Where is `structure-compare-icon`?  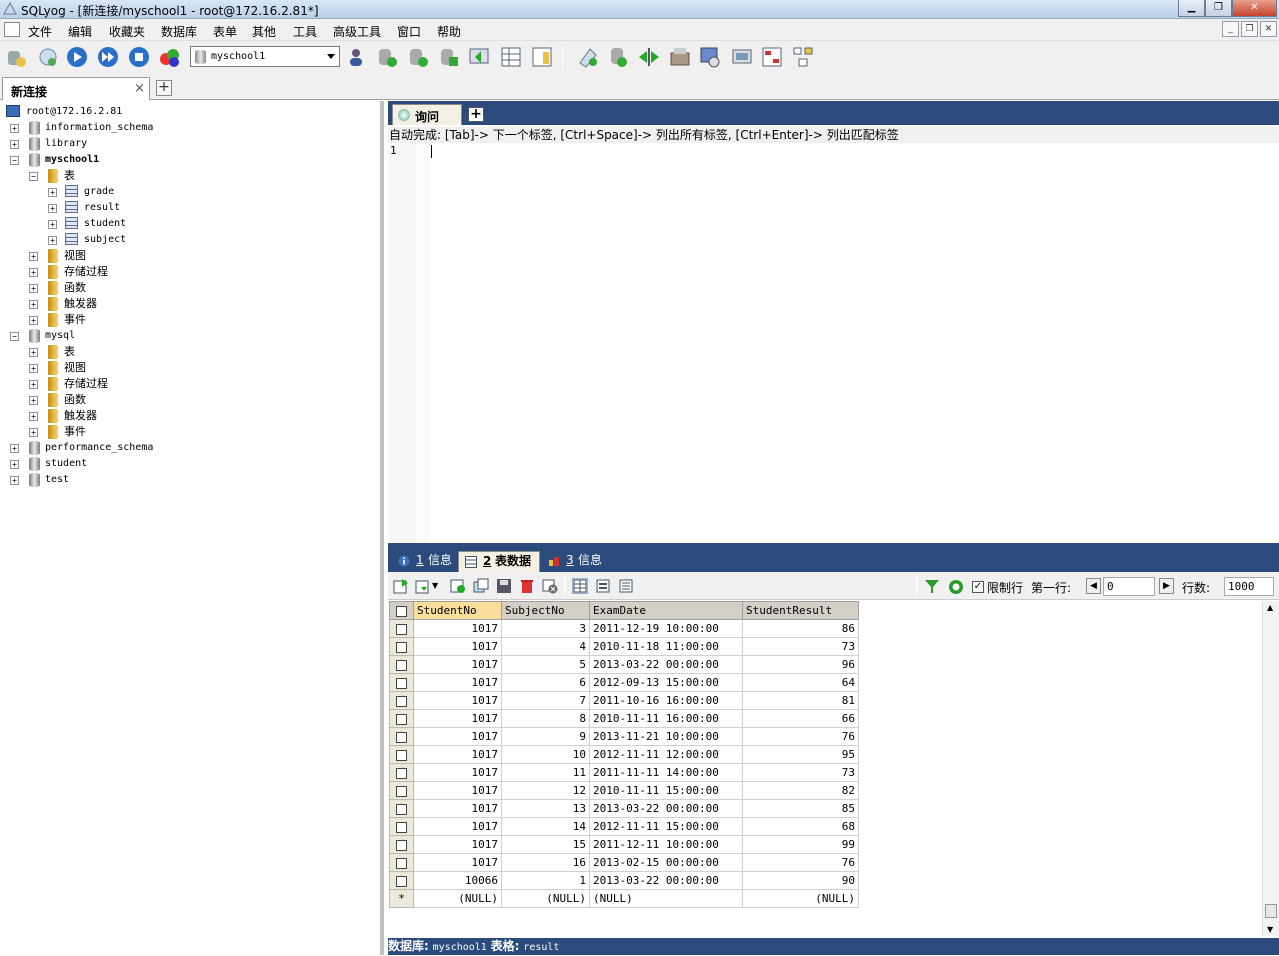 structure-compare-icon is located at coordinates (772, 57).